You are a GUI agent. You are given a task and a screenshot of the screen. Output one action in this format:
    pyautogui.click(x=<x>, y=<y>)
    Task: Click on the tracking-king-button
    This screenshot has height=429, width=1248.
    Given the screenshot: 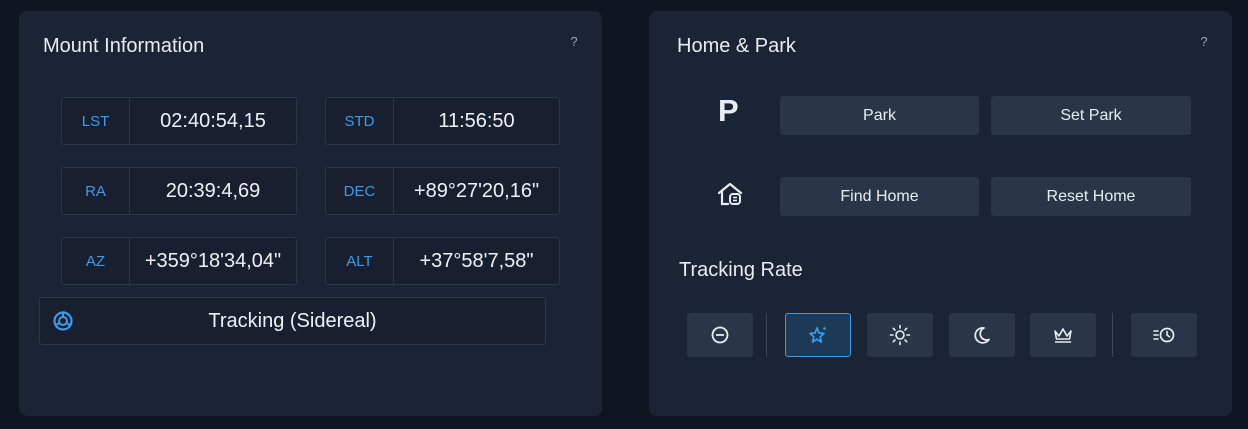 What is the action you would take?
    pyautogui.click(x=1063, y=335)
    